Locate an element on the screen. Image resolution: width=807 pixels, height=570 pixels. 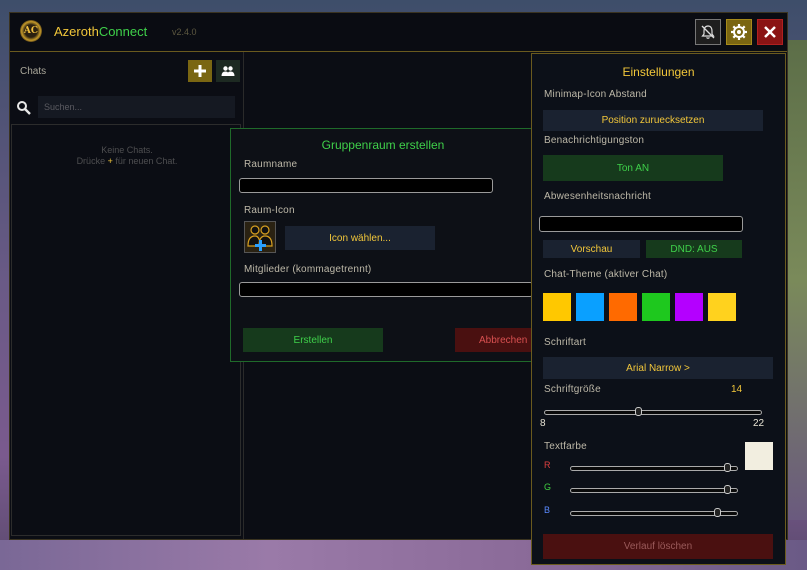
settings-button is located at coordinates (739, 32).